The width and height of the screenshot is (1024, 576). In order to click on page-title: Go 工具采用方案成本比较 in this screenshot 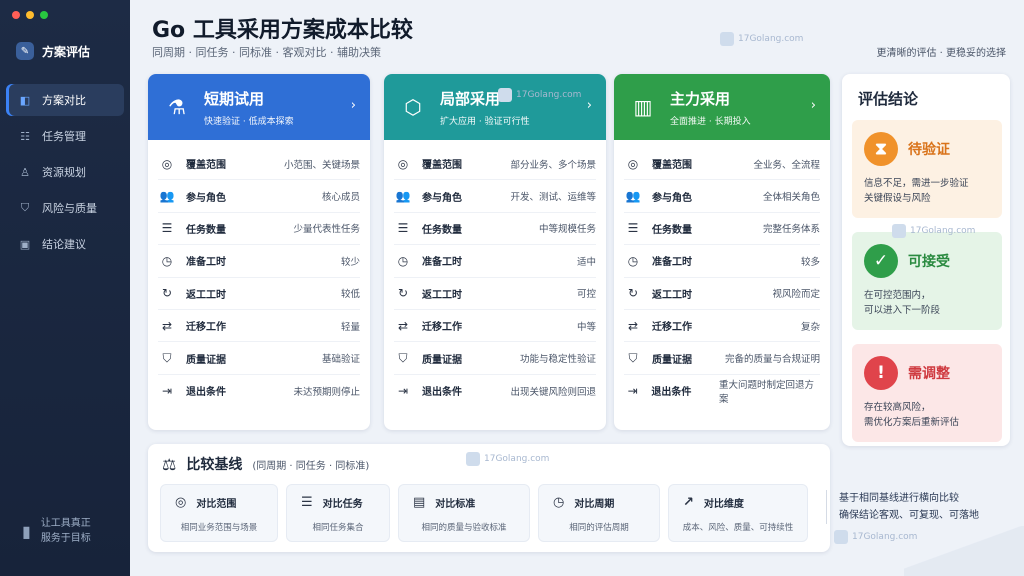, I will do `click(282, 30)`.